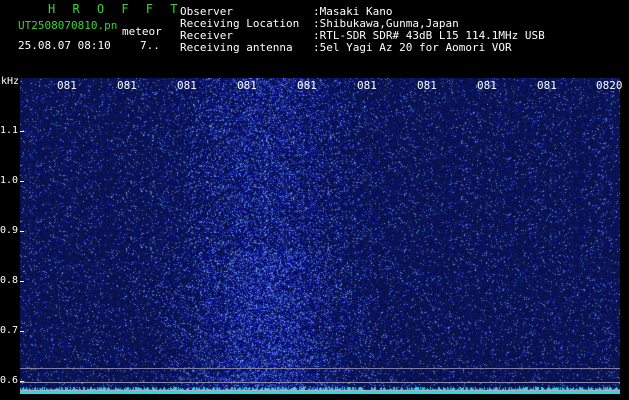 The image size is (629, 400). What do you see at coordinates (320, 382) in the screenshot?
I see `marker-line-middle` at bounding box center [320, 382].